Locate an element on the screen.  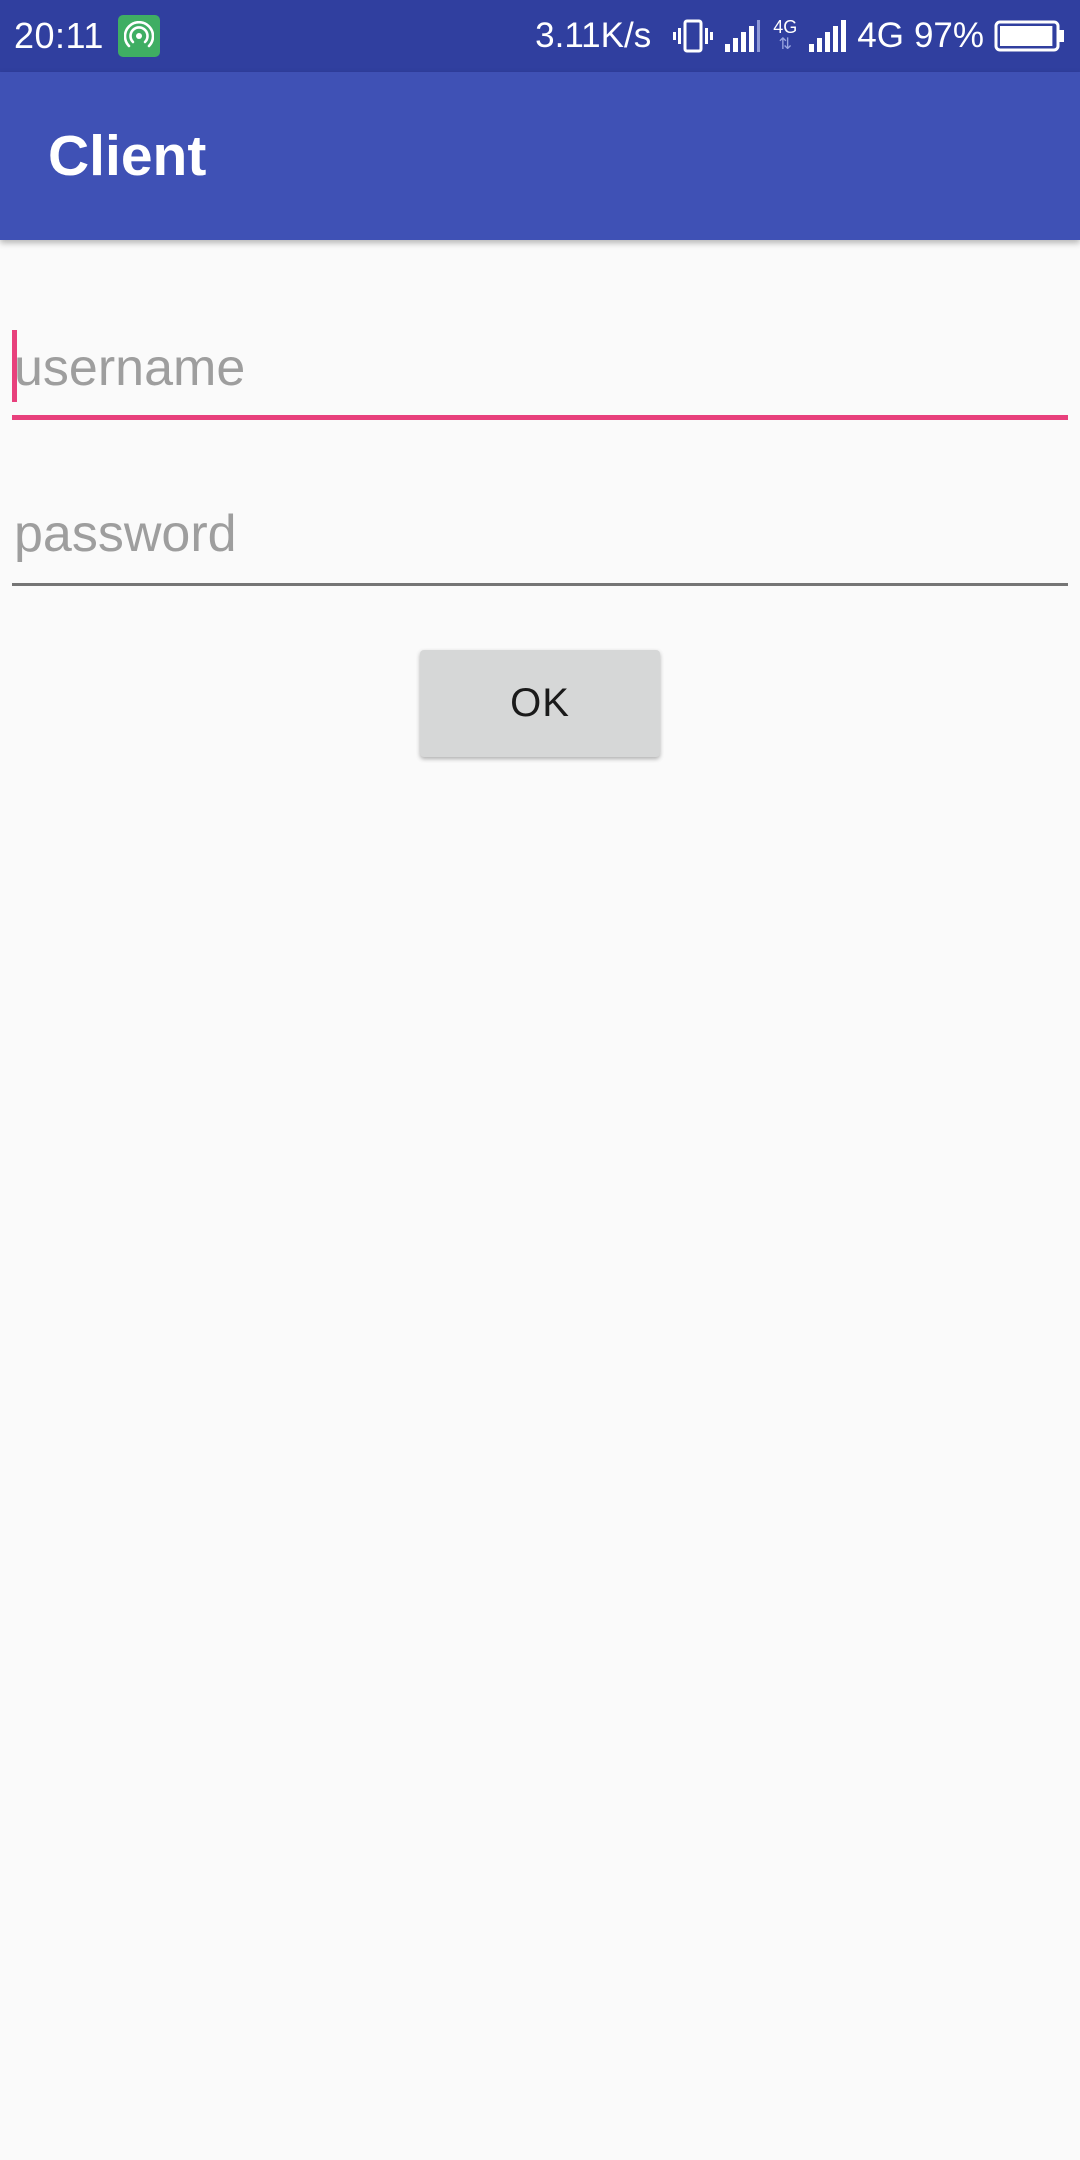
password-field-container is located at coordinates (540, 540).